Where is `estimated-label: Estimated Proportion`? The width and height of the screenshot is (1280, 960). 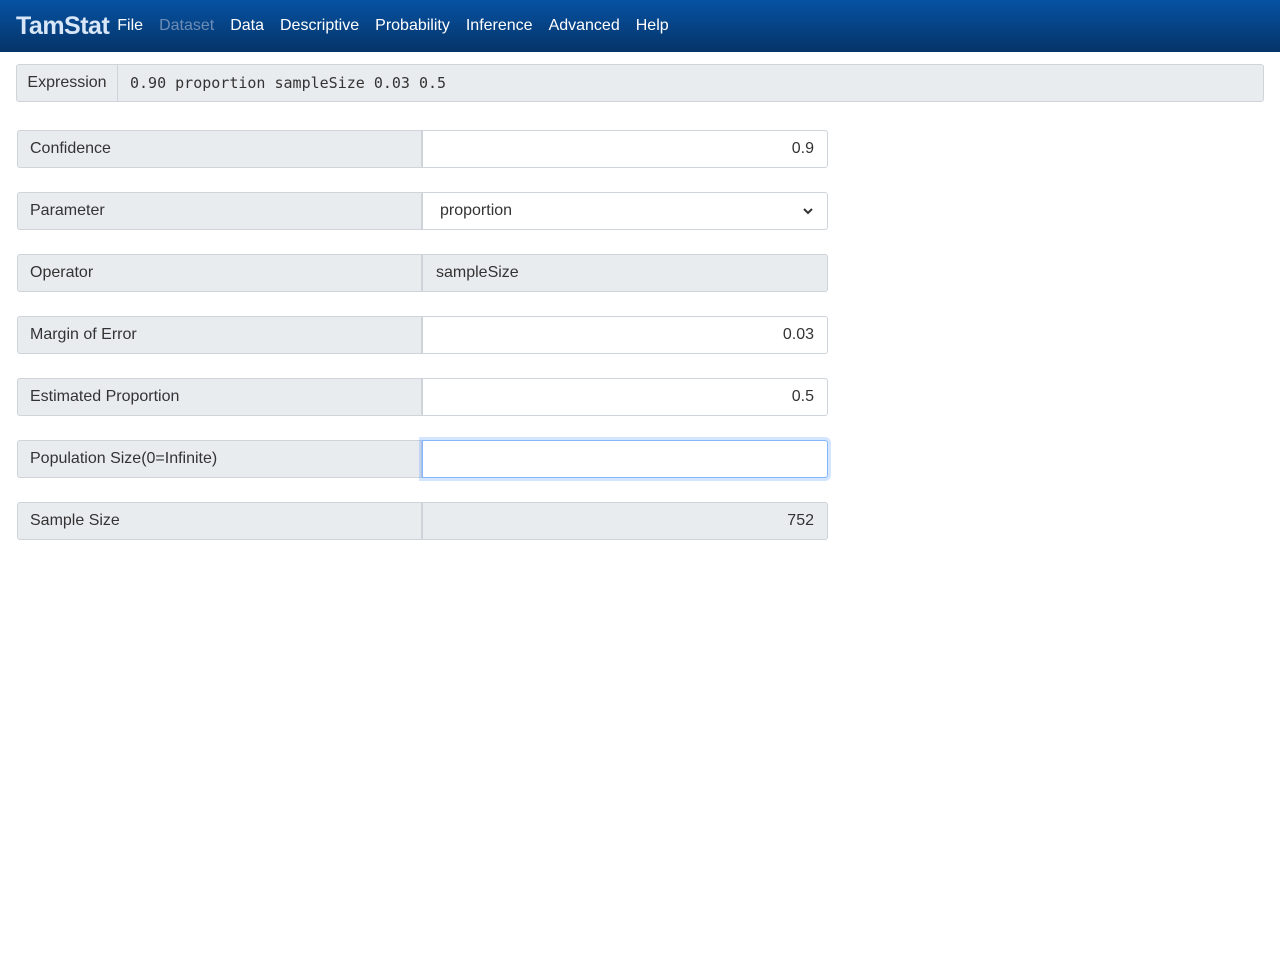
estimated-label: Estimated Proportion is located at coordinates (219, 397).